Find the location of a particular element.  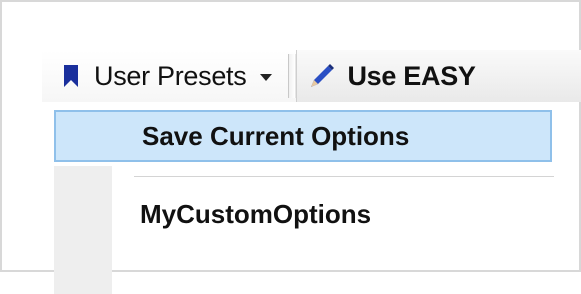

use-easy-button: Use EASY is located at coordinates (438, 76).